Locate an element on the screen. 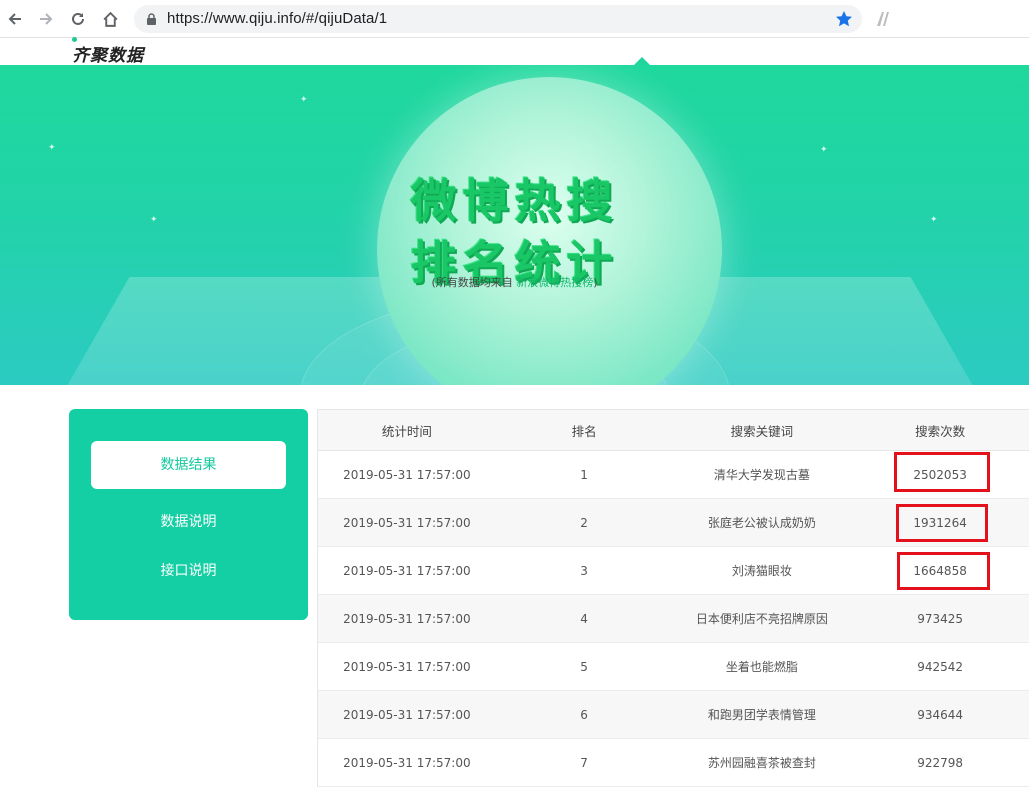 This screenshot has width=1029, height=787. cell-rank: 5 is located at coordinates (584, 666).